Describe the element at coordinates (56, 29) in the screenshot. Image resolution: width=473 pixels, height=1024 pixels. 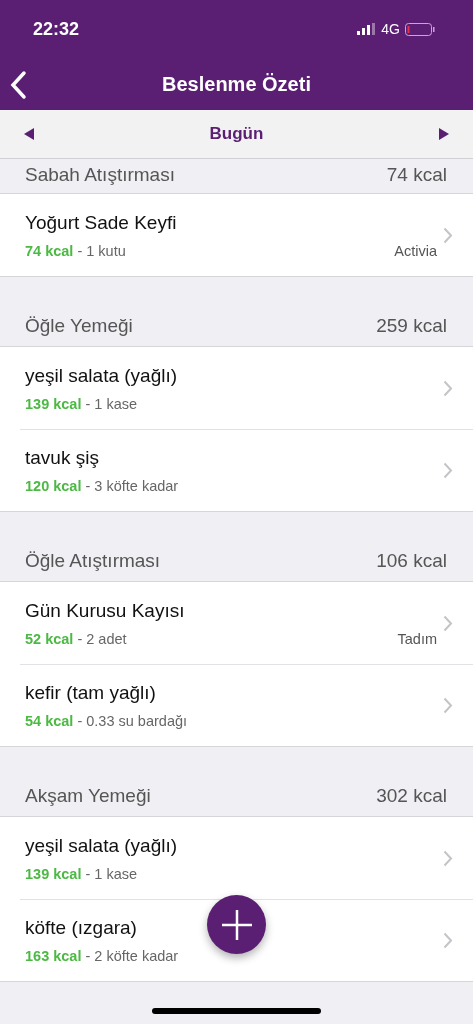
I see `status-time: 22:32` at that location.